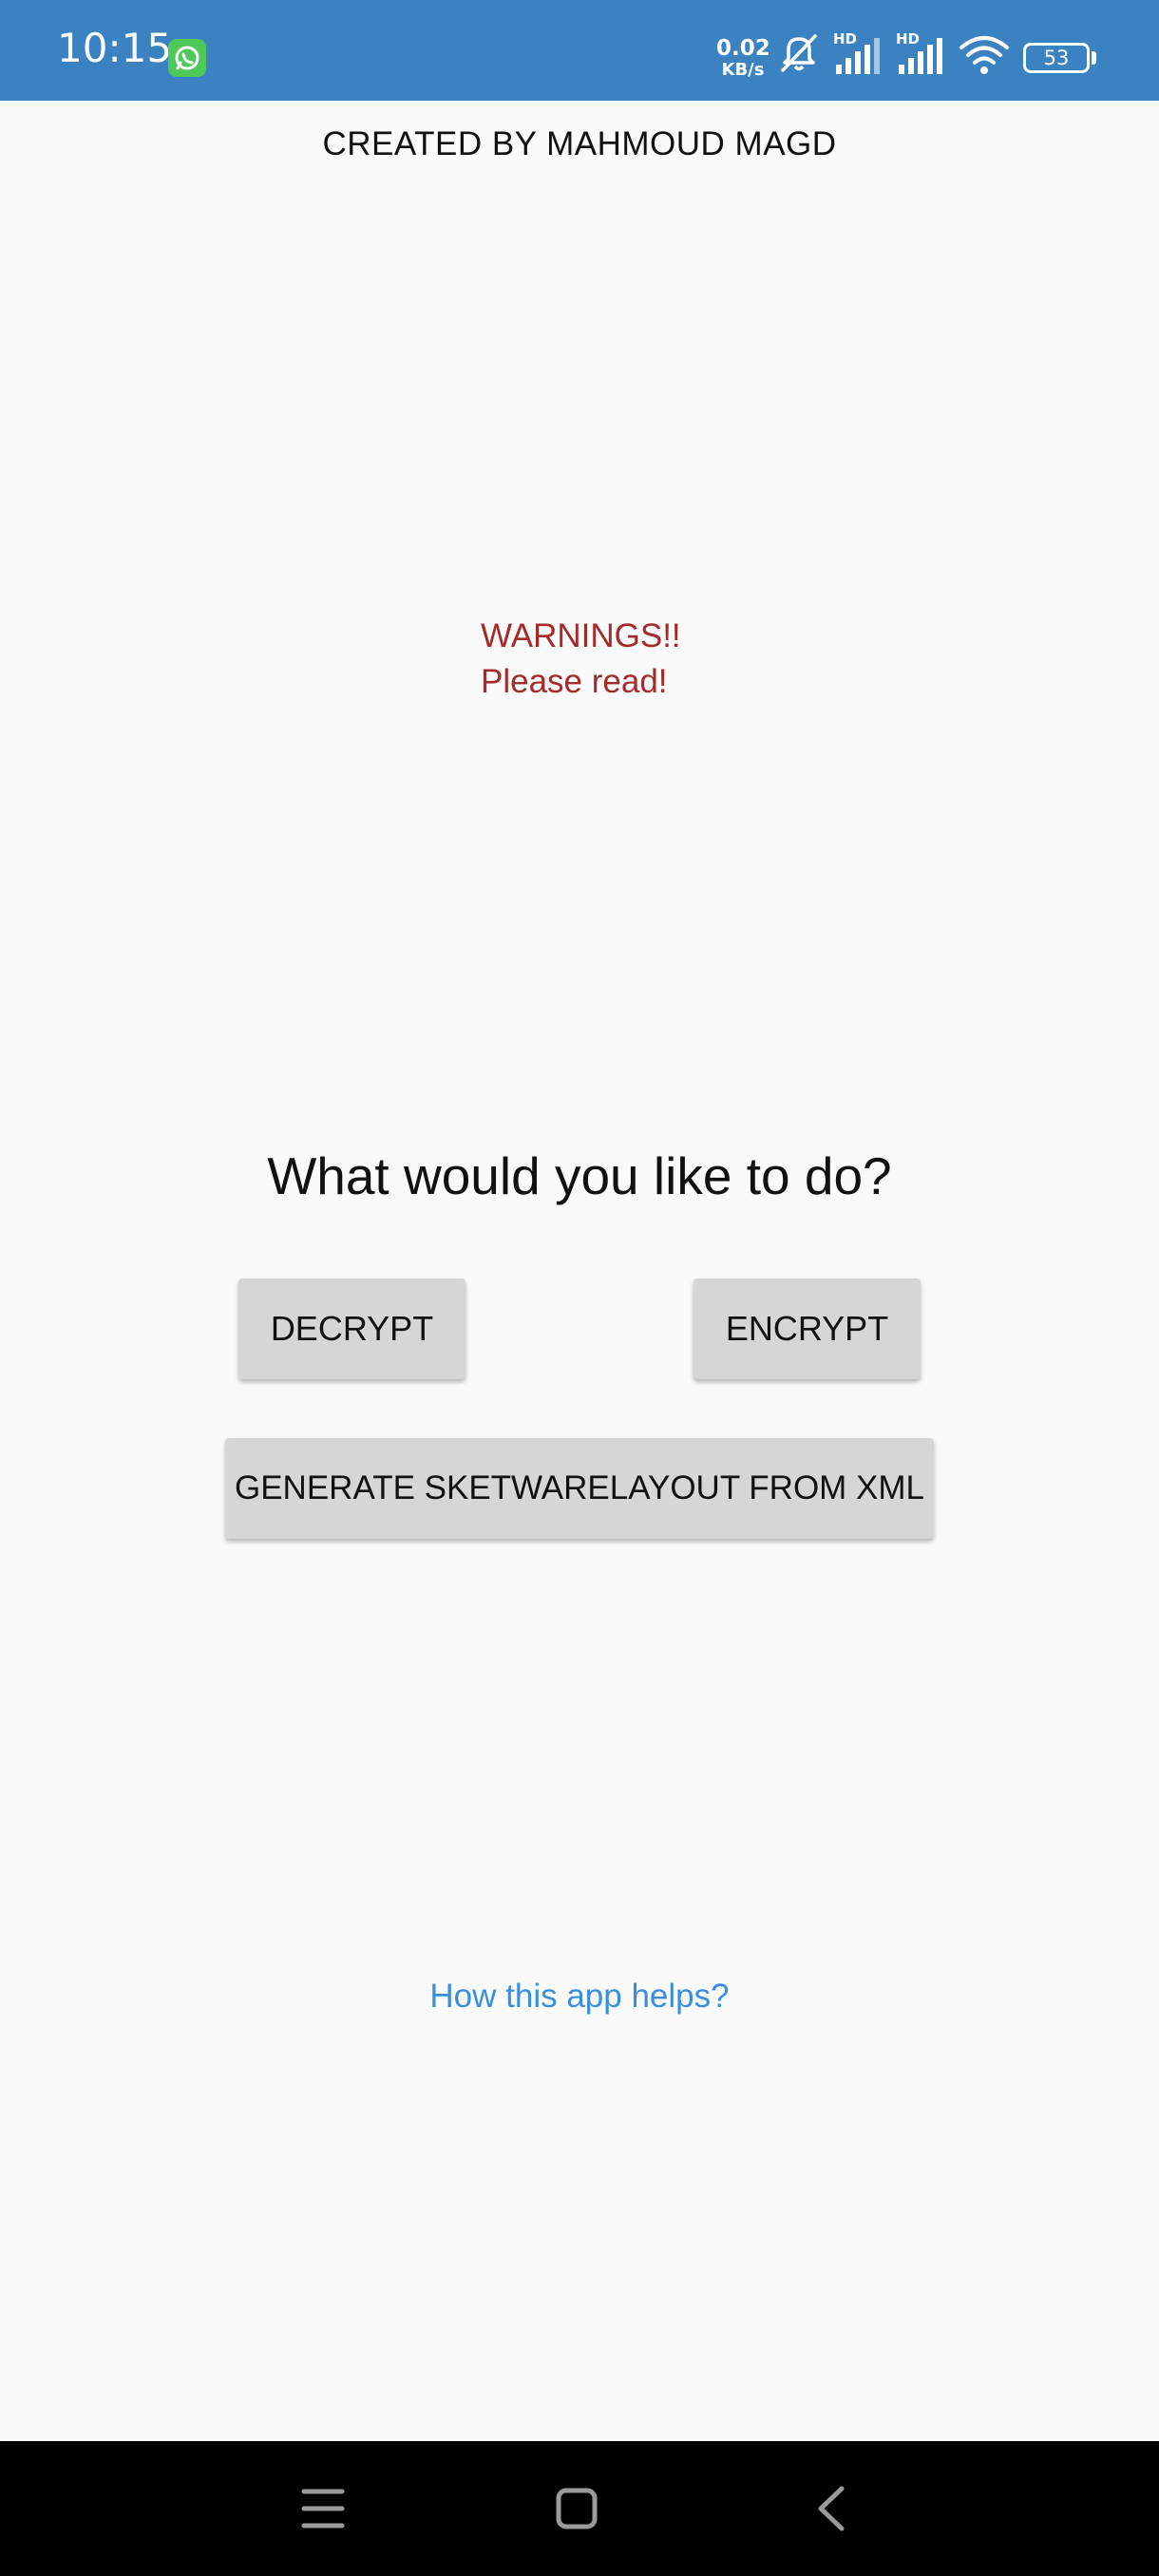 The width and height of the screenshot is (1159, 2576). I want to click on back-icon, so click(831, 2508).